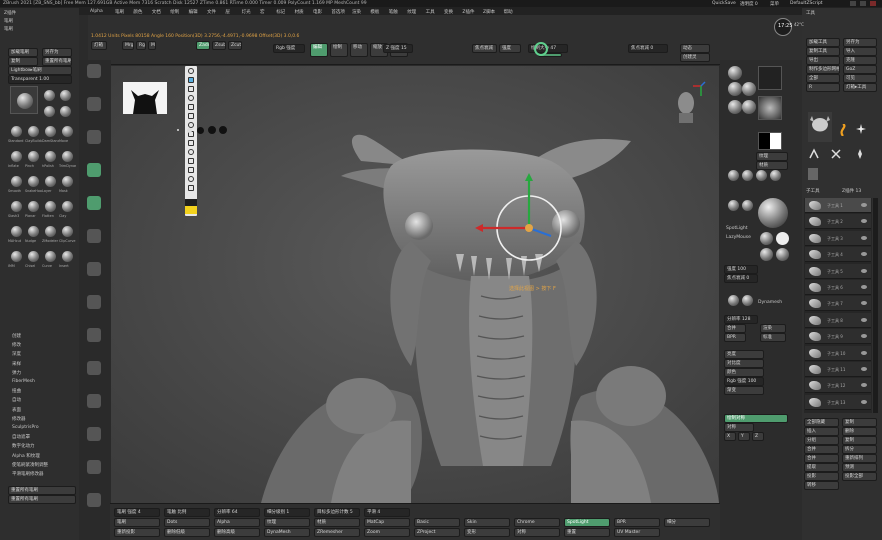 This screenshot has height=540, width=882. What do you see at coordinates (16, 131) in the screenshot?
I see `brush-0-icon` at bounding box center [16, 131].